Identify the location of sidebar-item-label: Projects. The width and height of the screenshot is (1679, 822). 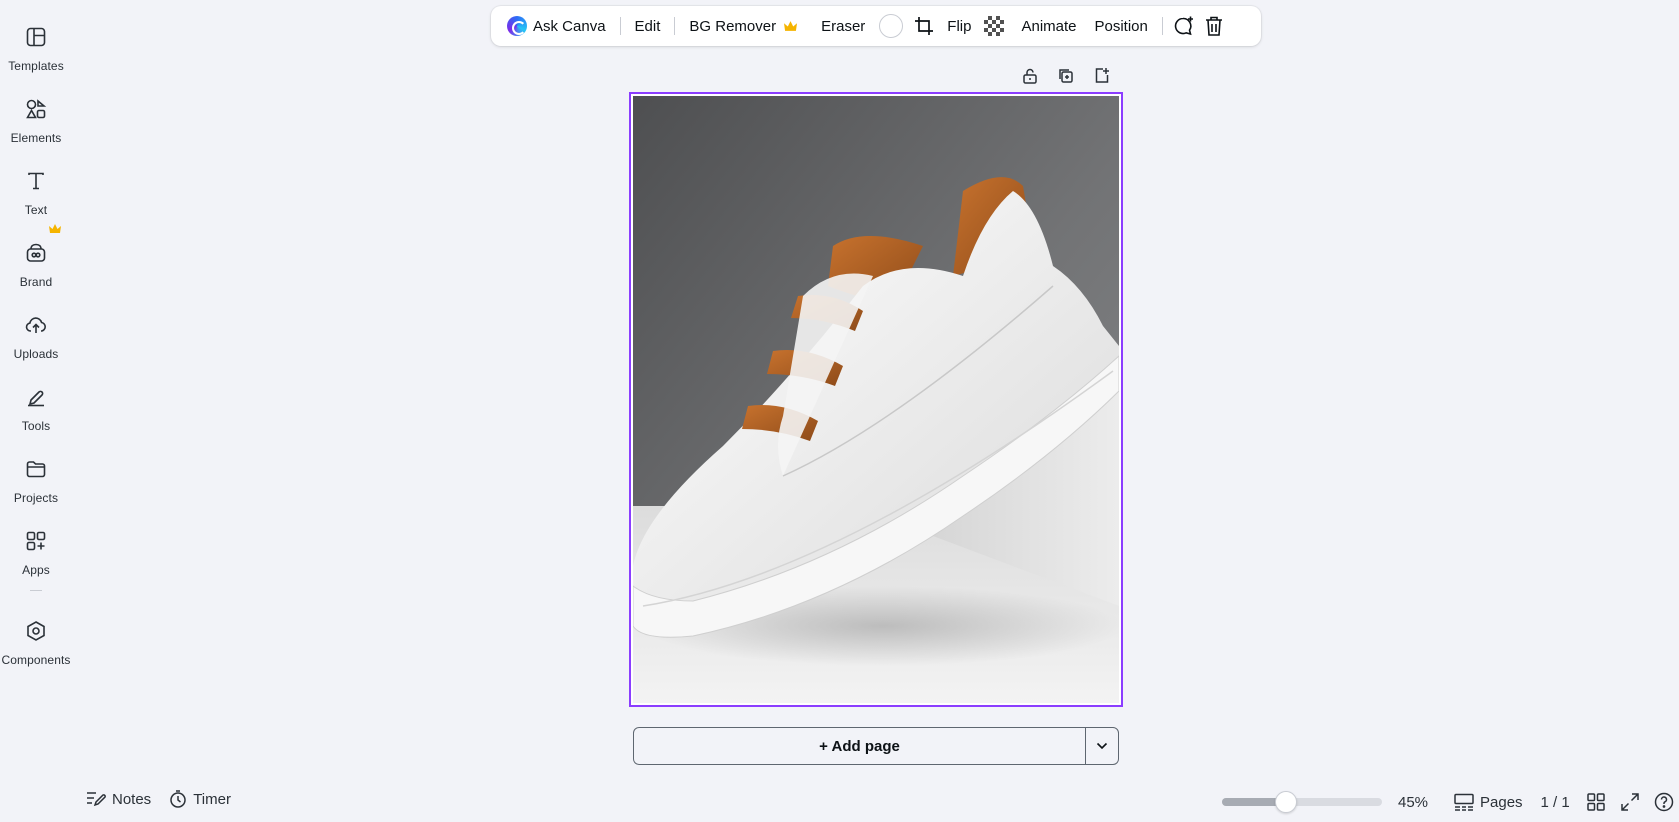
(36, 498).